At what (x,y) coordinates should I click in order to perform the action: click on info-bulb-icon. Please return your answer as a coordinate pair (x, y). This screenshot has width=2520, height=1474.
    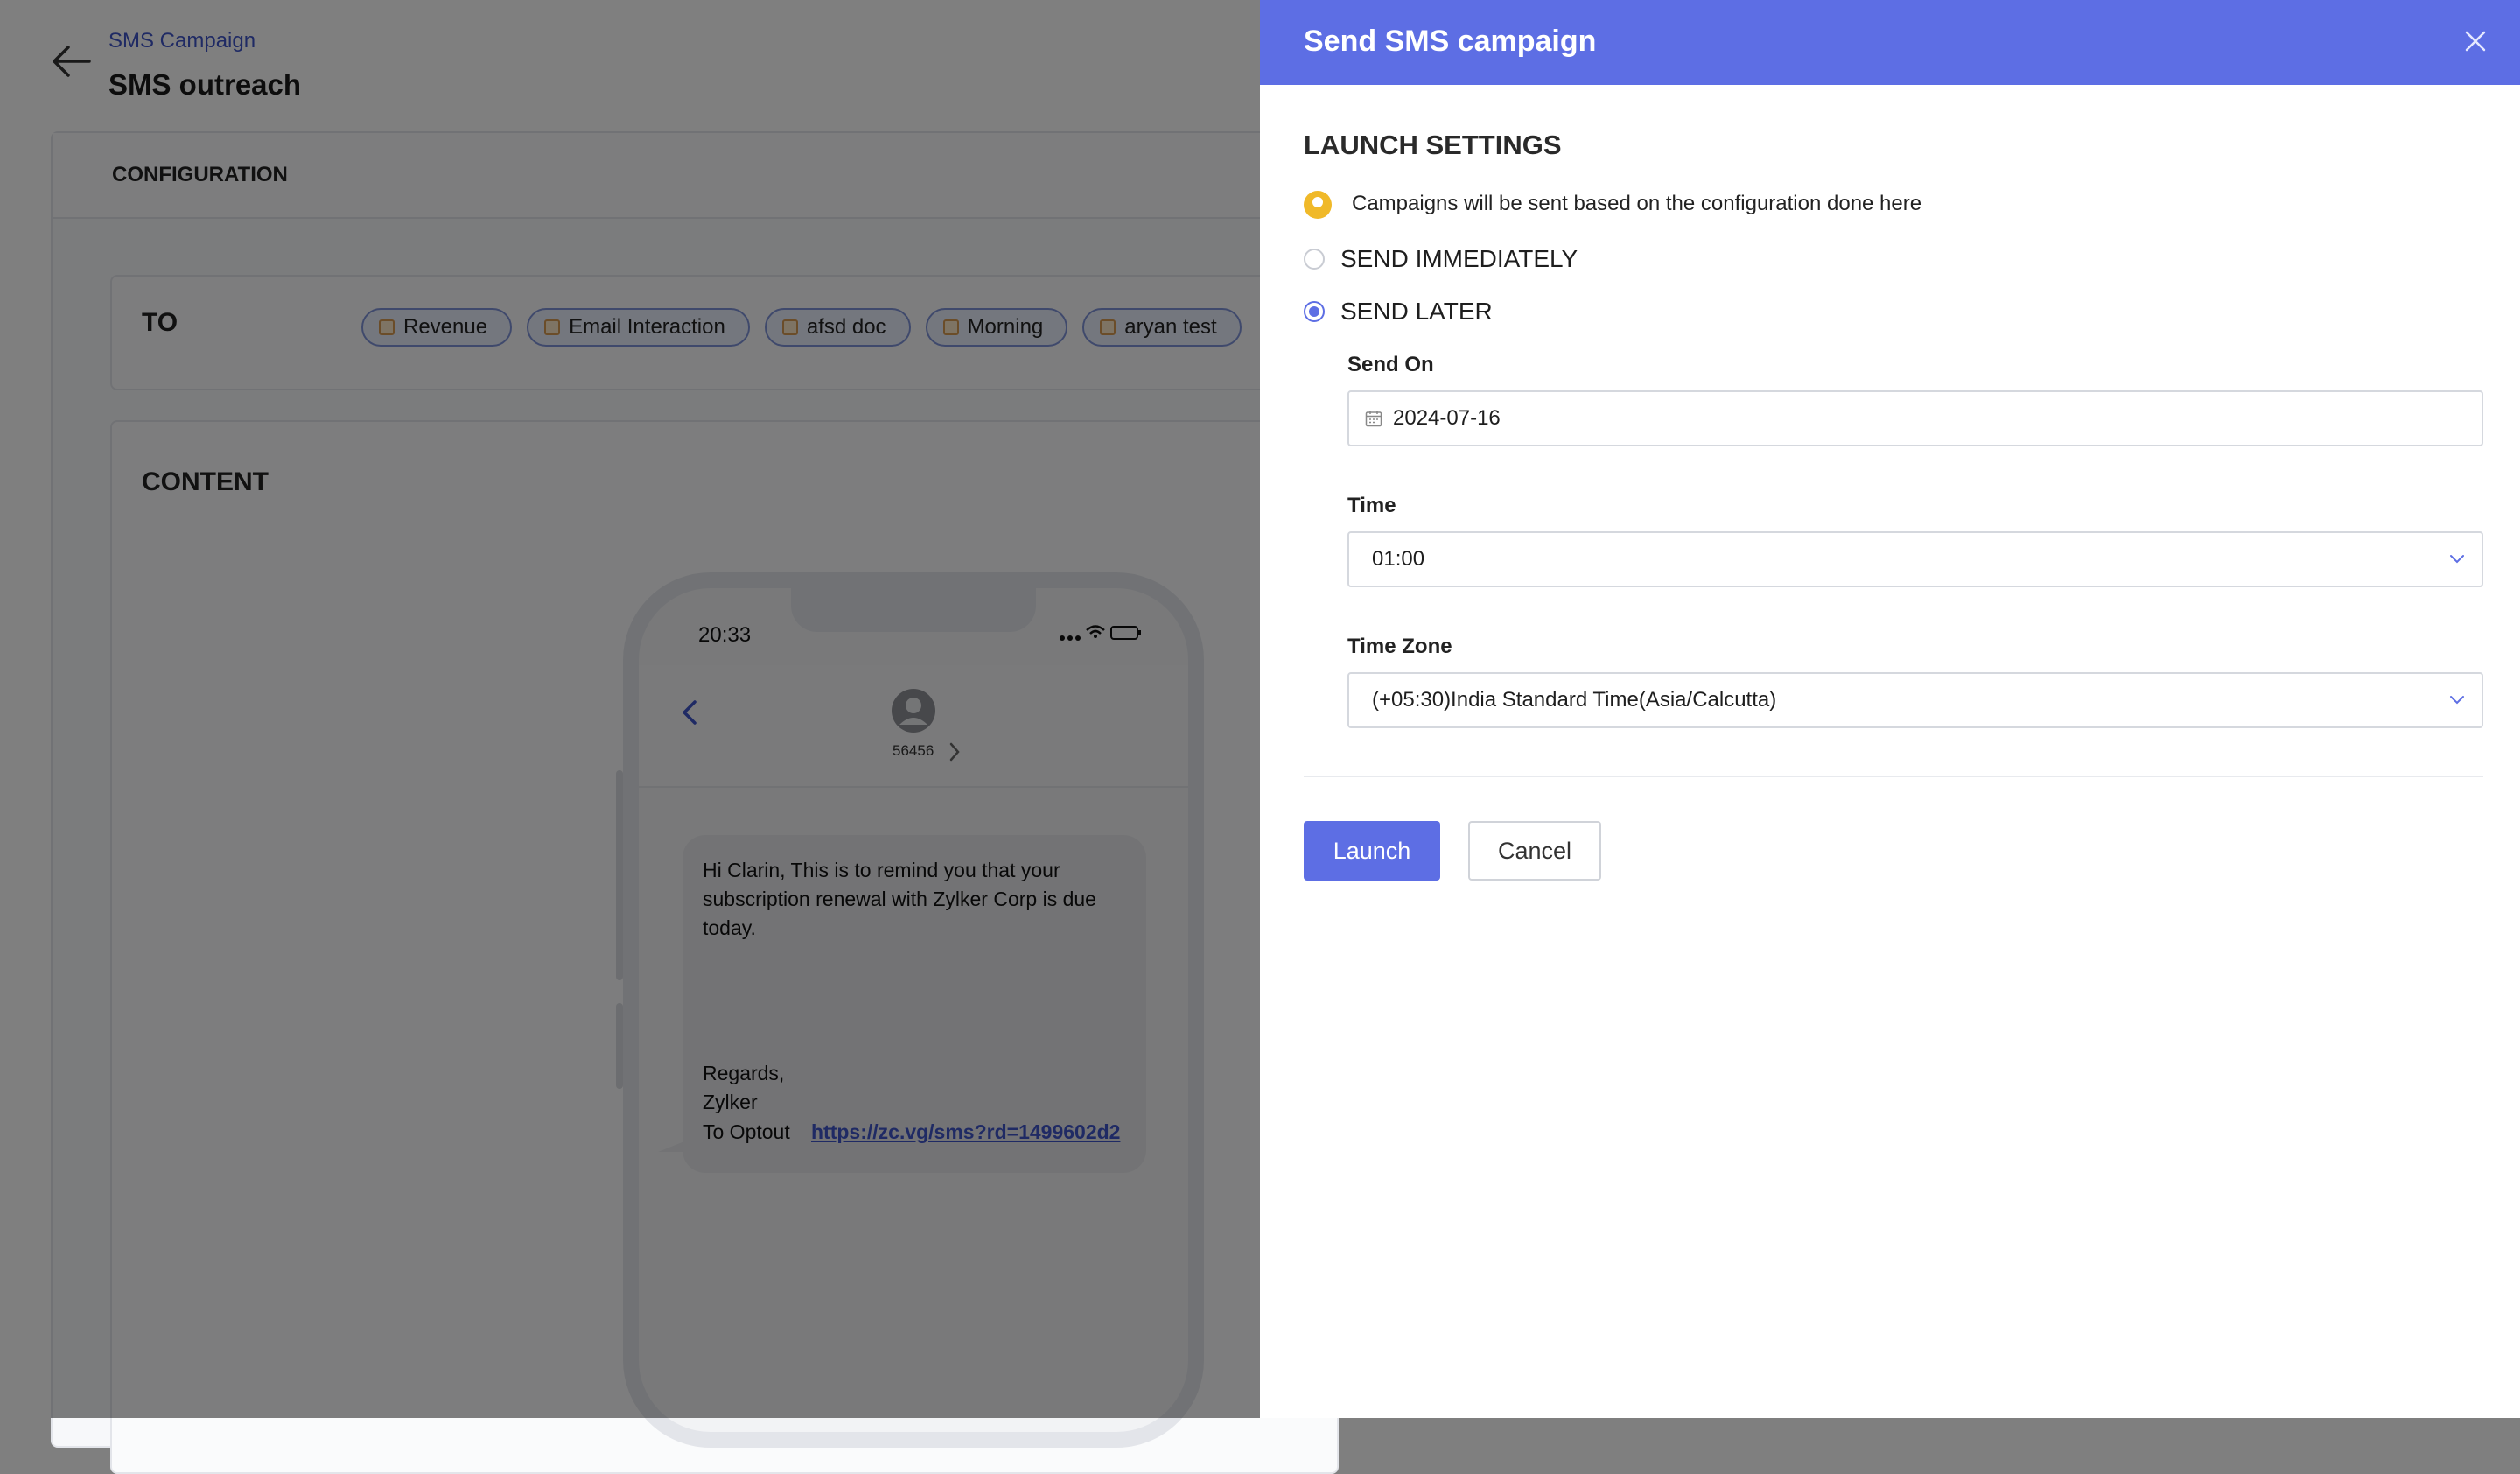
    Looking at the image, I should click on (1318, 205).